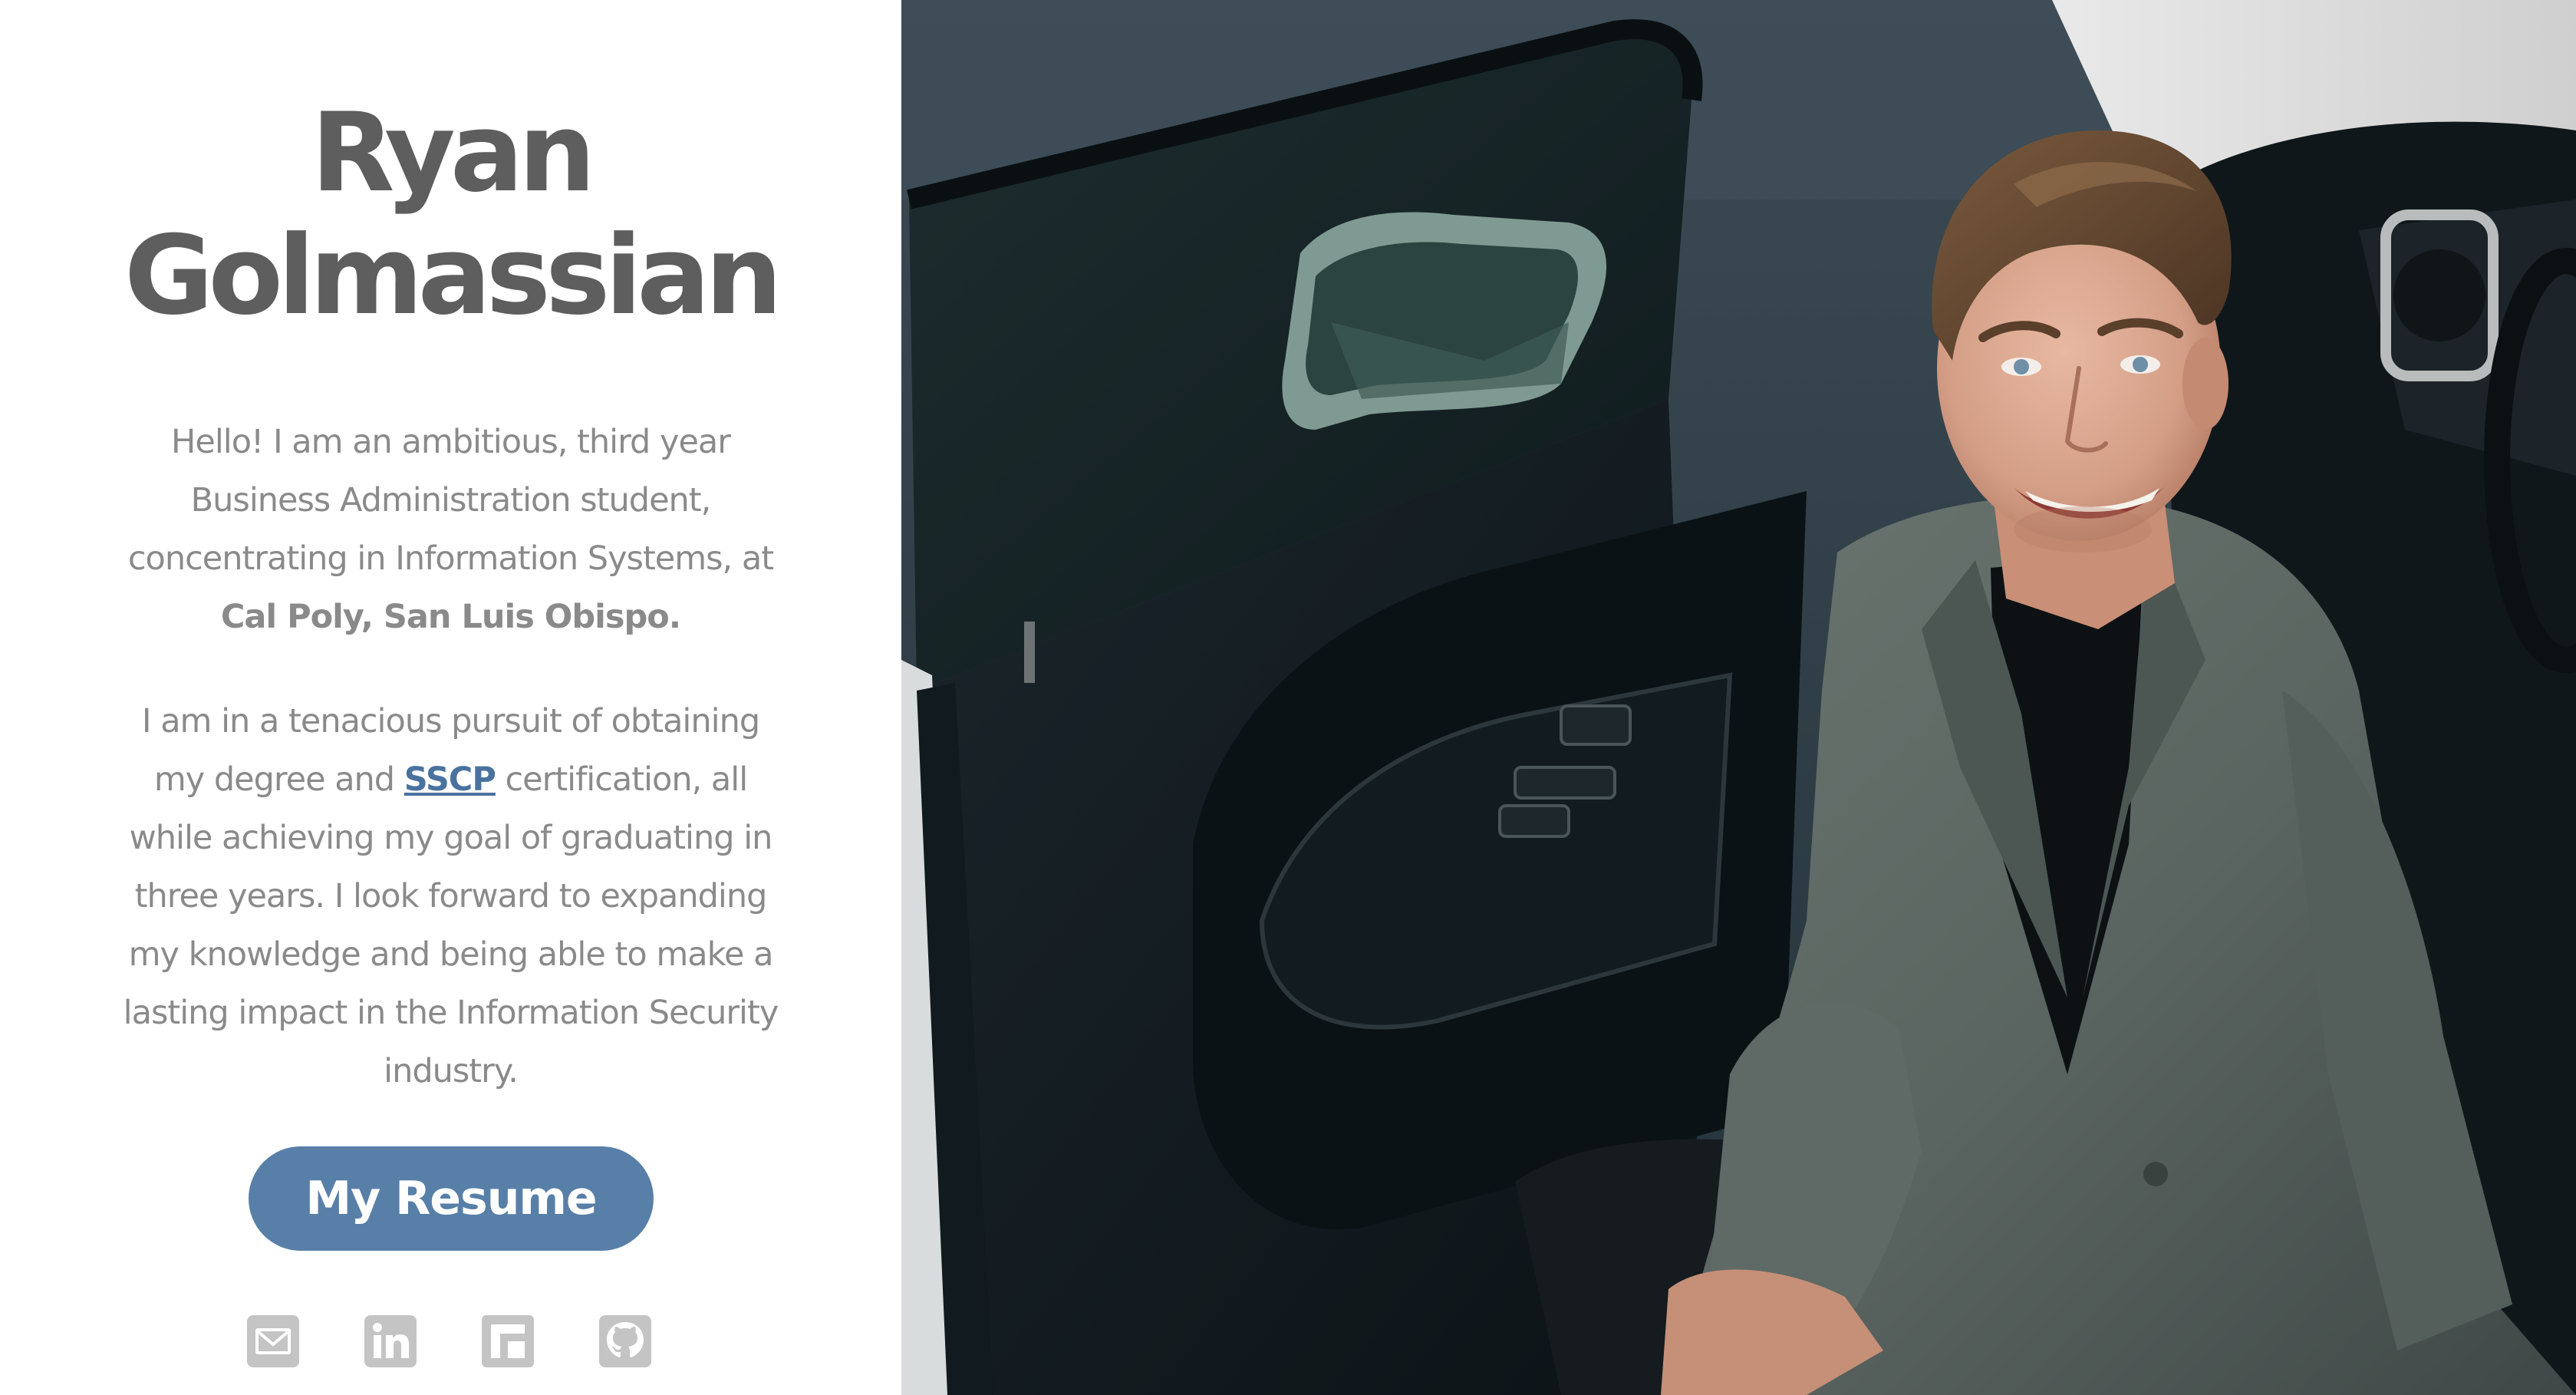 Image resolution: width=2576 pixels, height=1395 pixels. I want to click on linkedin-icon, so click(390, 1341).